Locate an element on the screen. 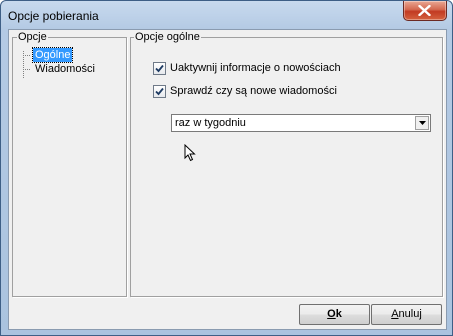  title-bar: Opcje pobierania is located at coordinates (226, 14).